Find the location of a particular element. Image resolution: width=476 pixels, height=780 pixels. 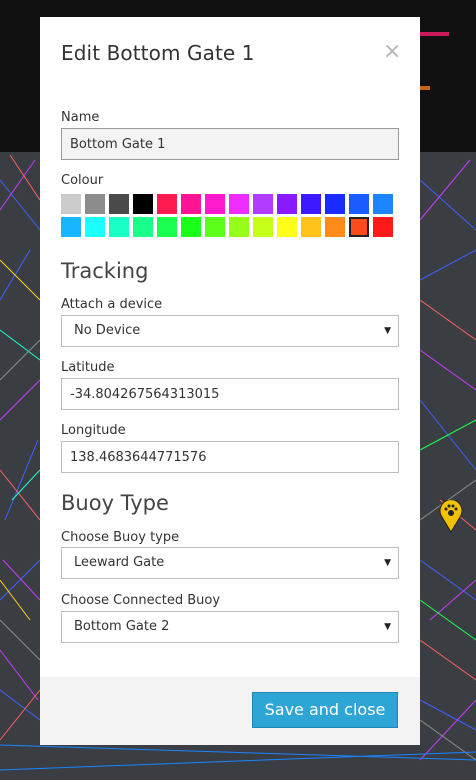

device-label: Attach a device is located at coordinates (112, 304).